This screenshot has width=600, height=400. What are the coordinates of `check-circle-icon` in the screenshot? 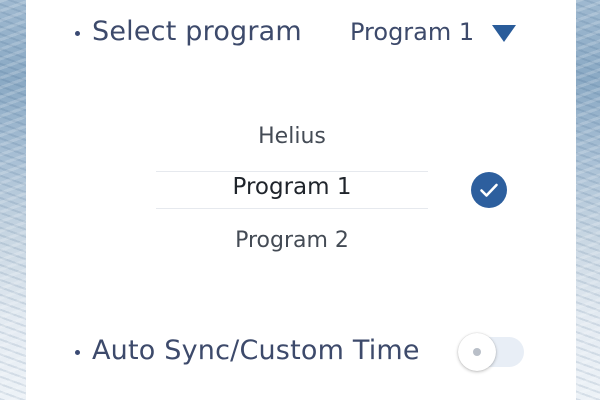 It's located at (489, 190).